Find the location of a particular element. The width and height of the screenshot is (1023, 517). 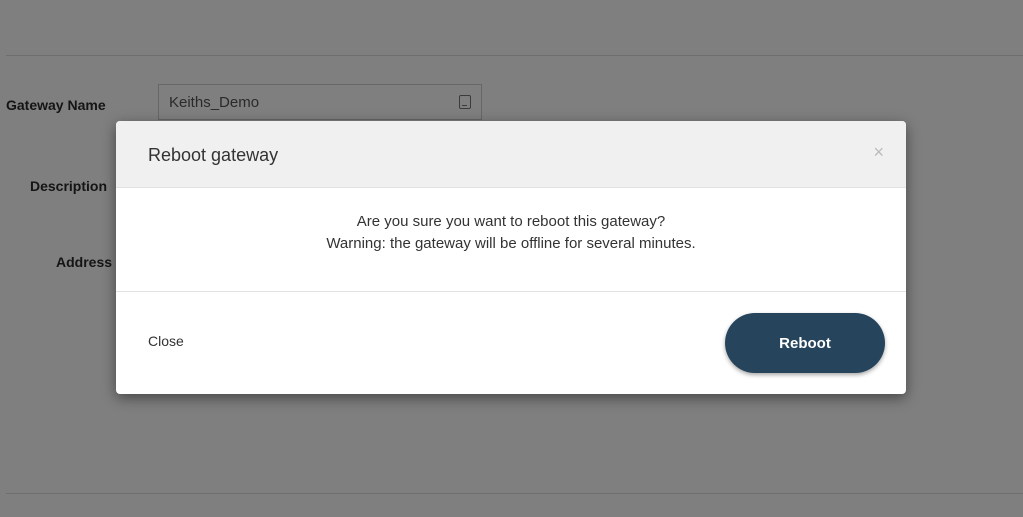

dialog-title: Reboot gateway is located at coordinates (213, 155).